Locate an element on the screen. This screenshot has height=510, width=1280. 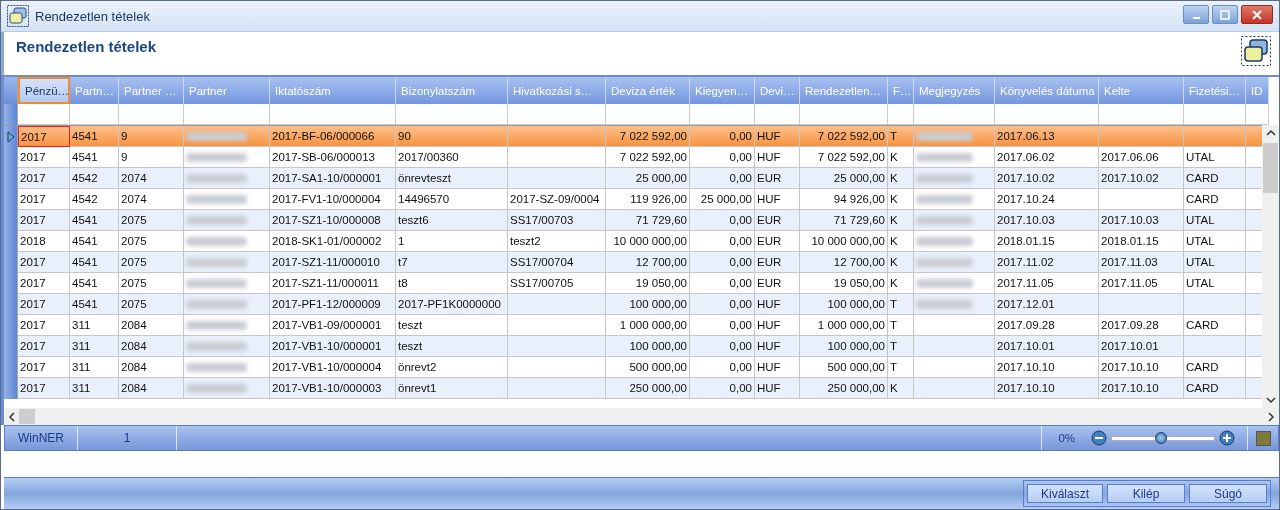
table-cell: 90 is located at coordinates (452, 136).